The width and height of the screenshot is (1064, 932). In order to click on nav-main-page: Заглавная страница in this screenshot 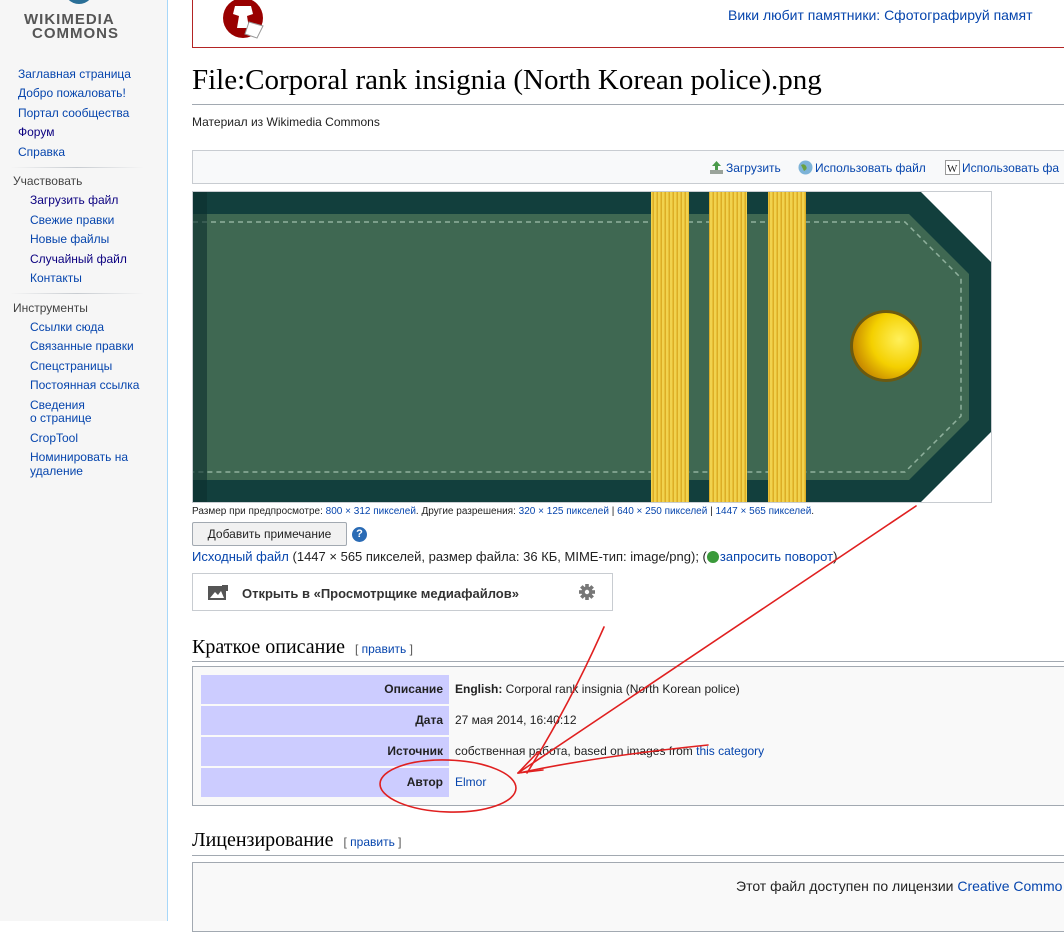, I will do `click(74, 74)`.